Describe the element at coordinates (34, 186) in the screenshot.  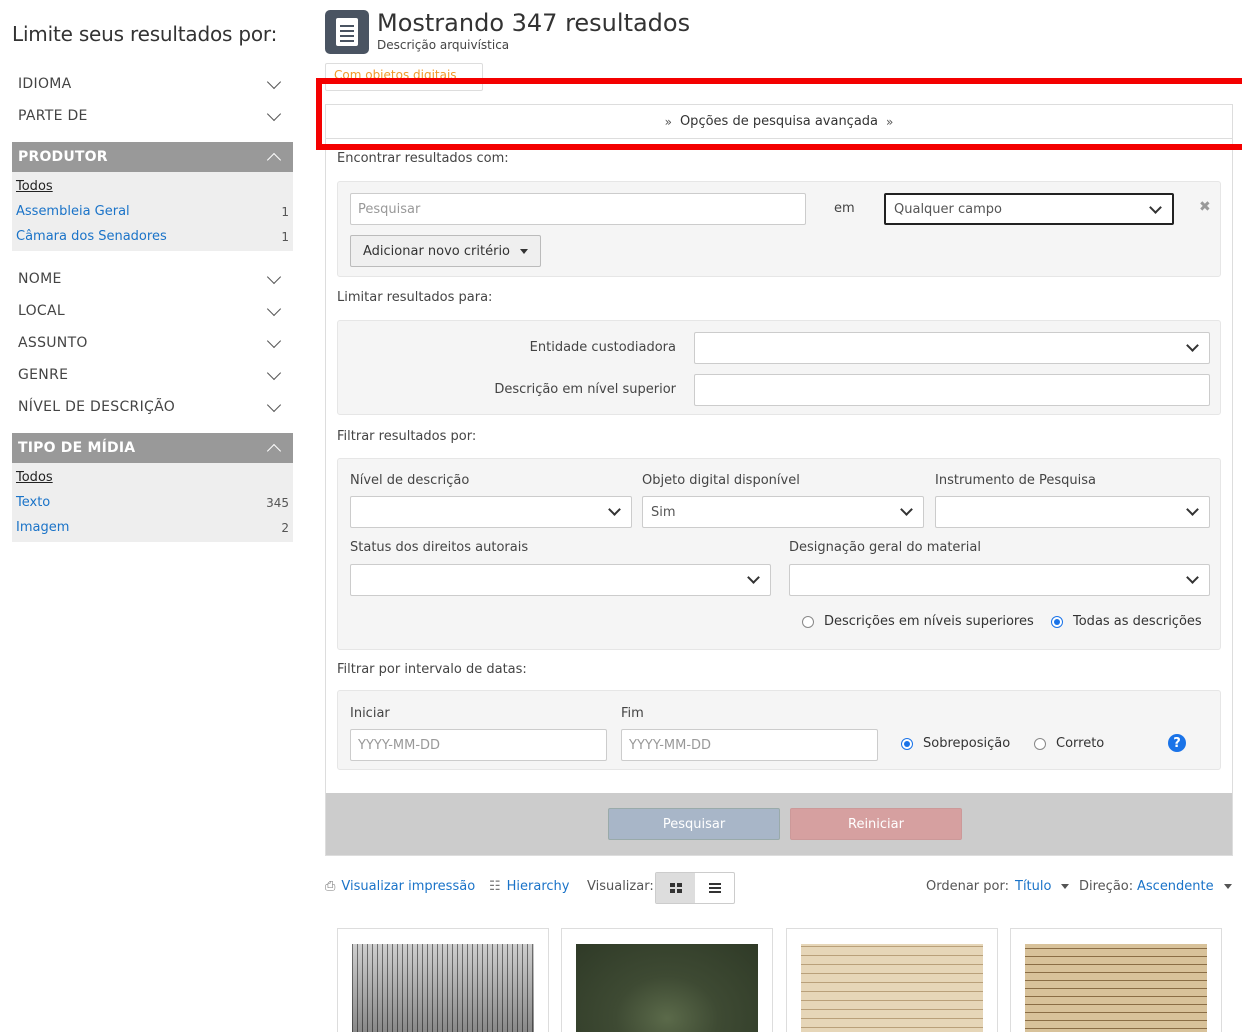
I see `facet-link-label: Todos` at that location.